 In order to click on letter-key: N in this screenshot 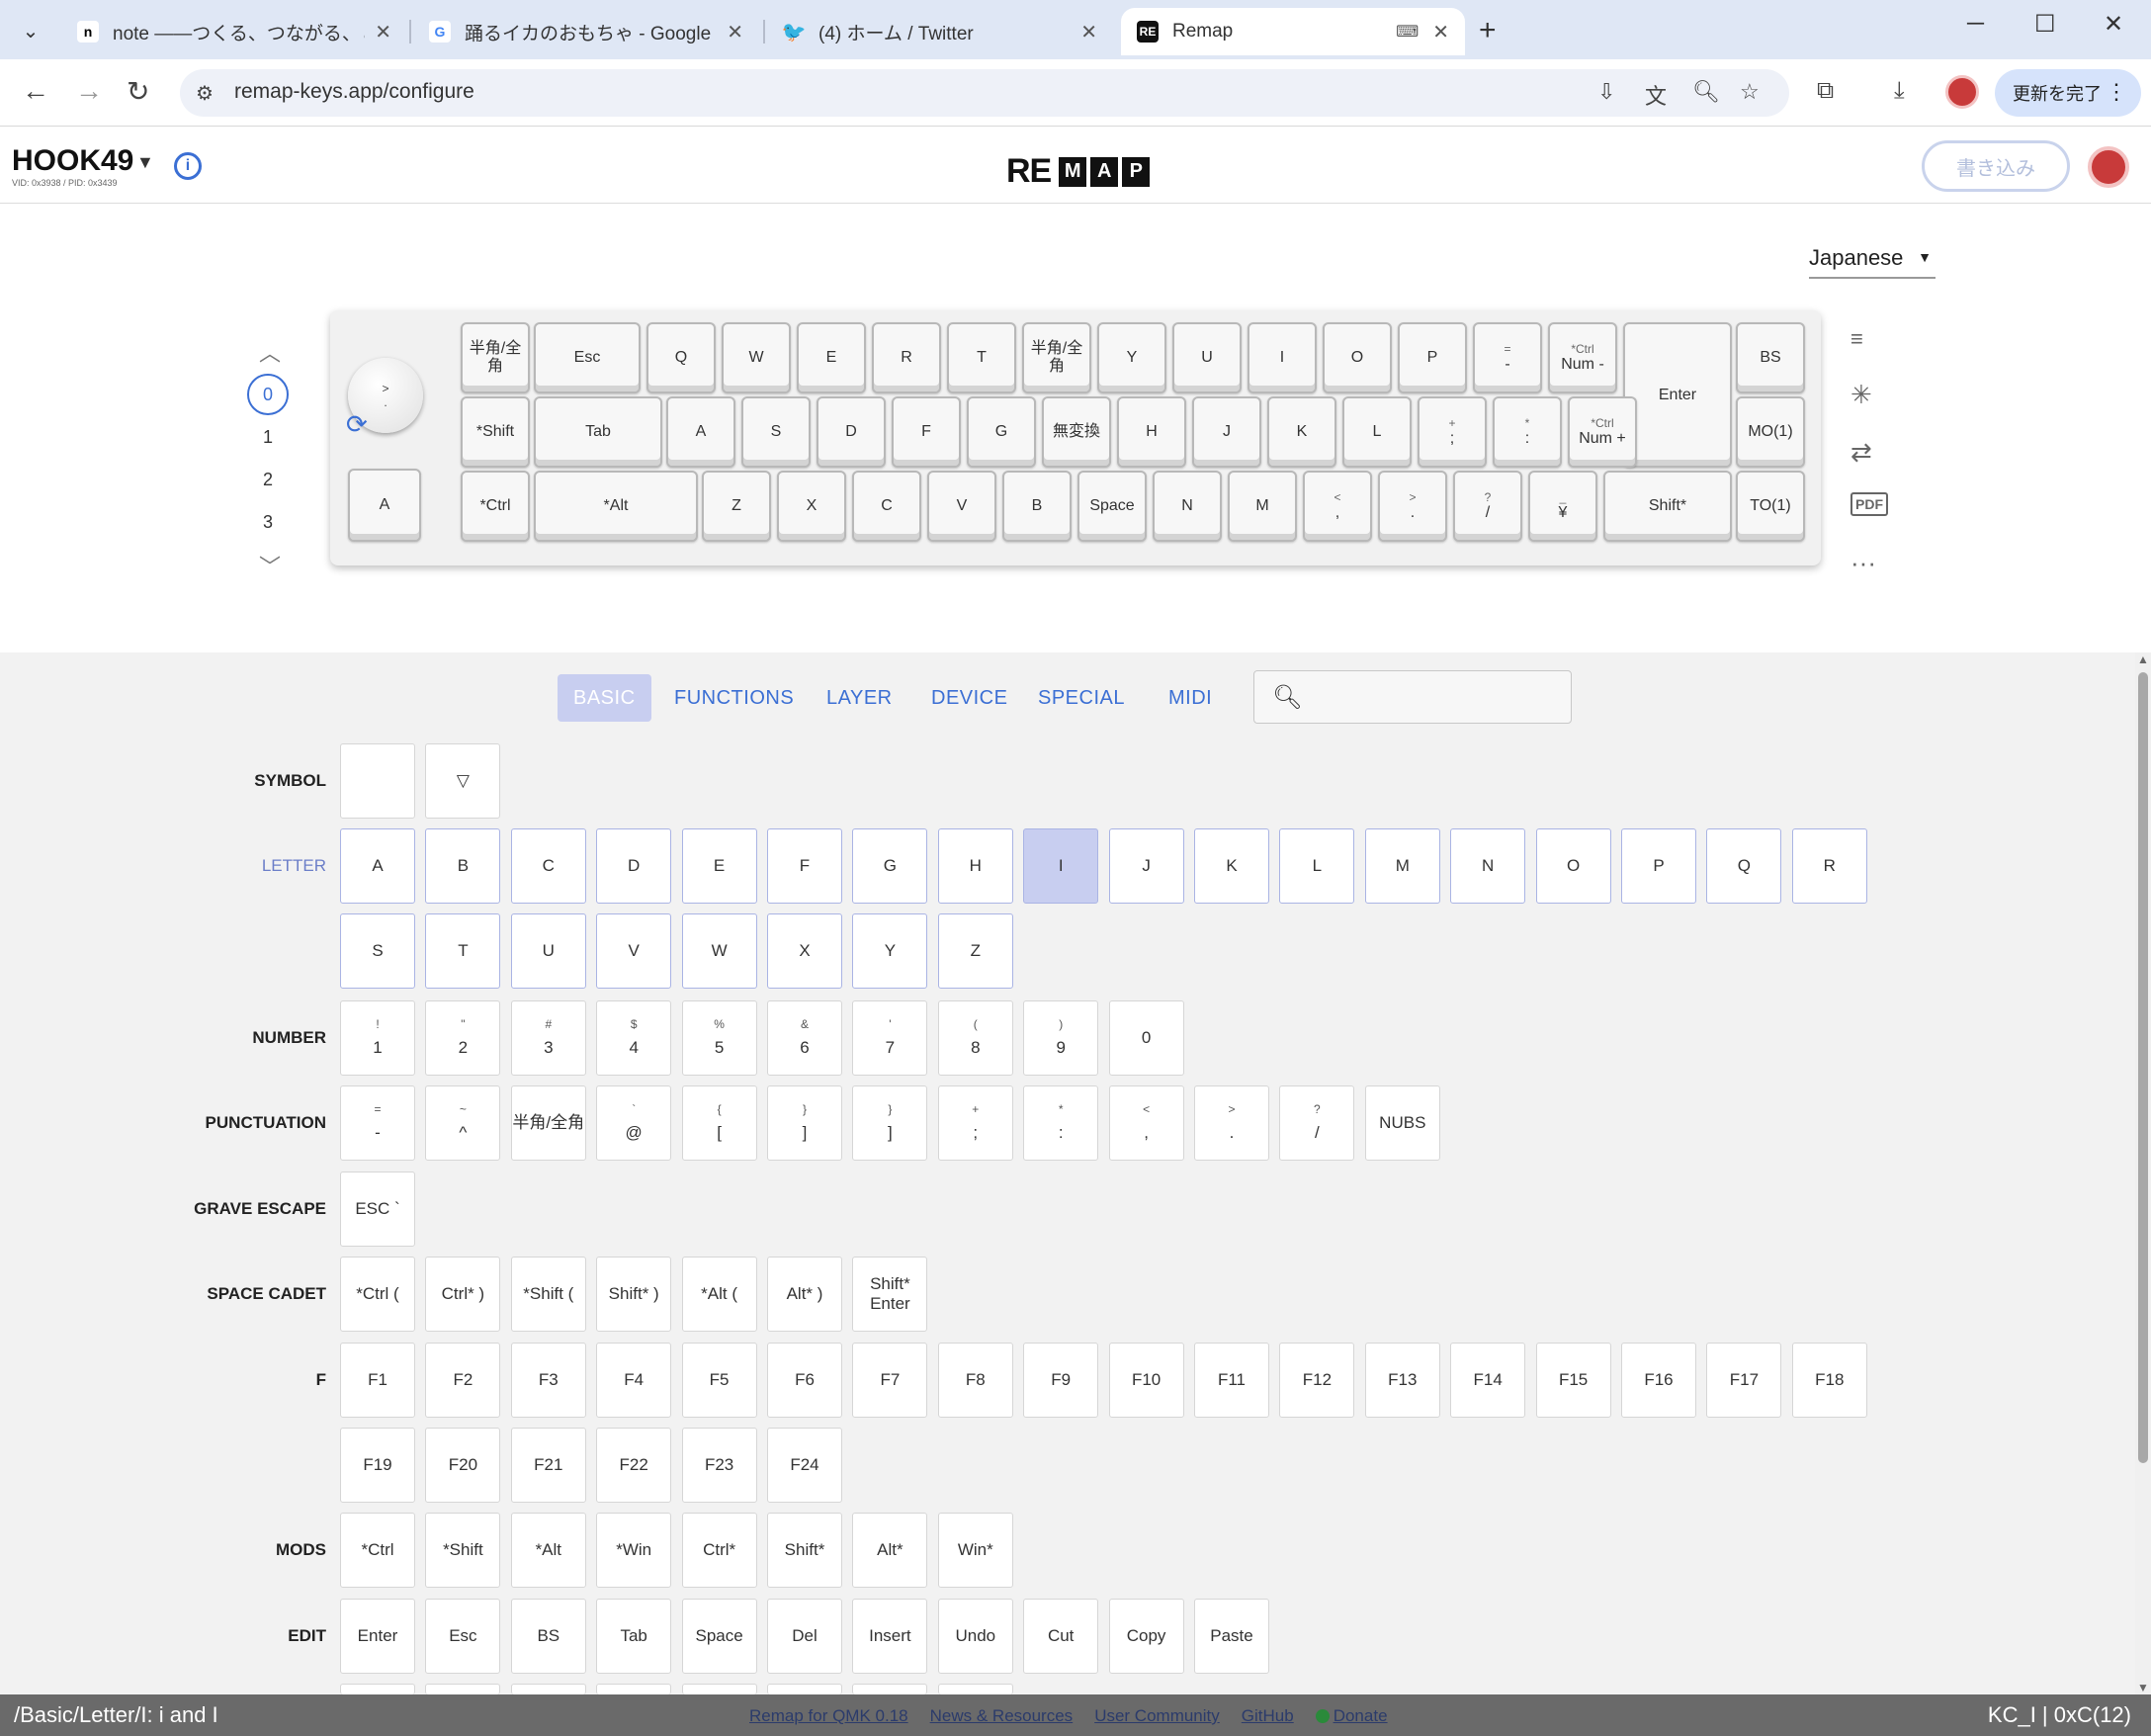, I will do `click(1488, 866)`.